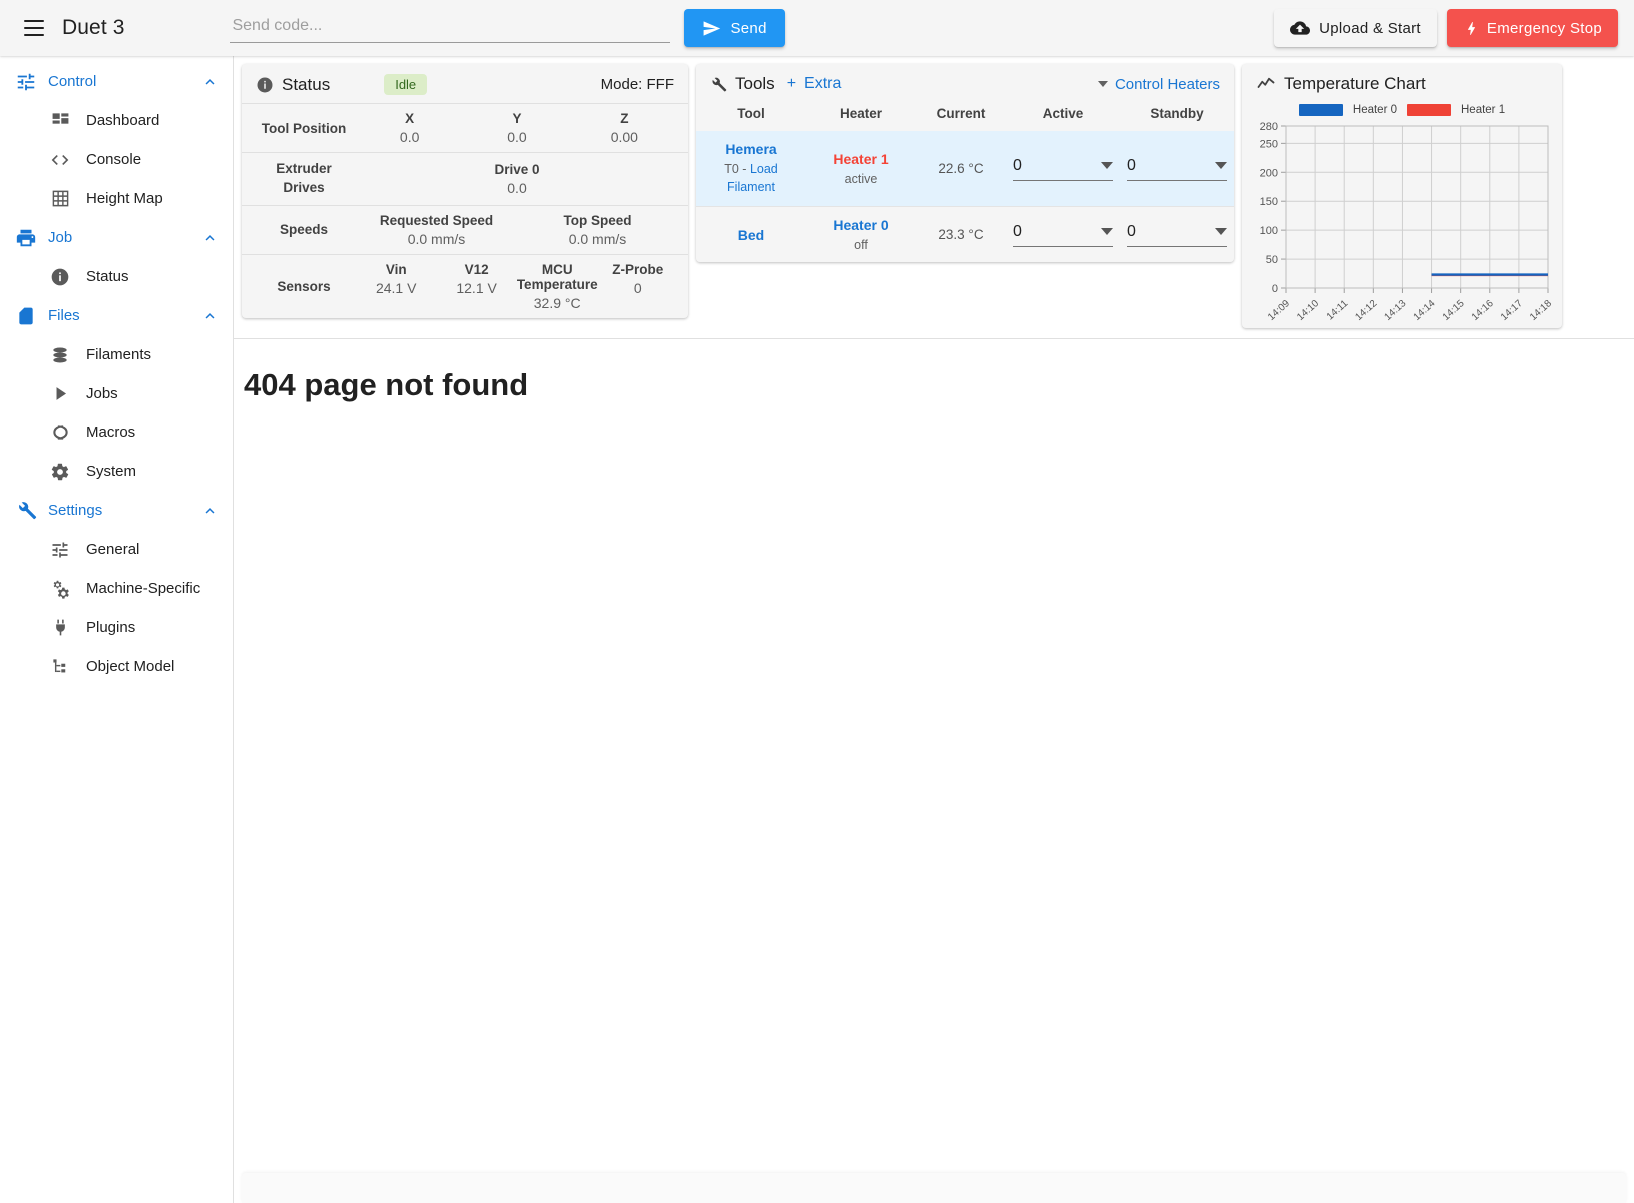 The height and width of the screenshot is (1203, 1634). I want to click on load-filament-link-line1: Load, so click(764, 169).